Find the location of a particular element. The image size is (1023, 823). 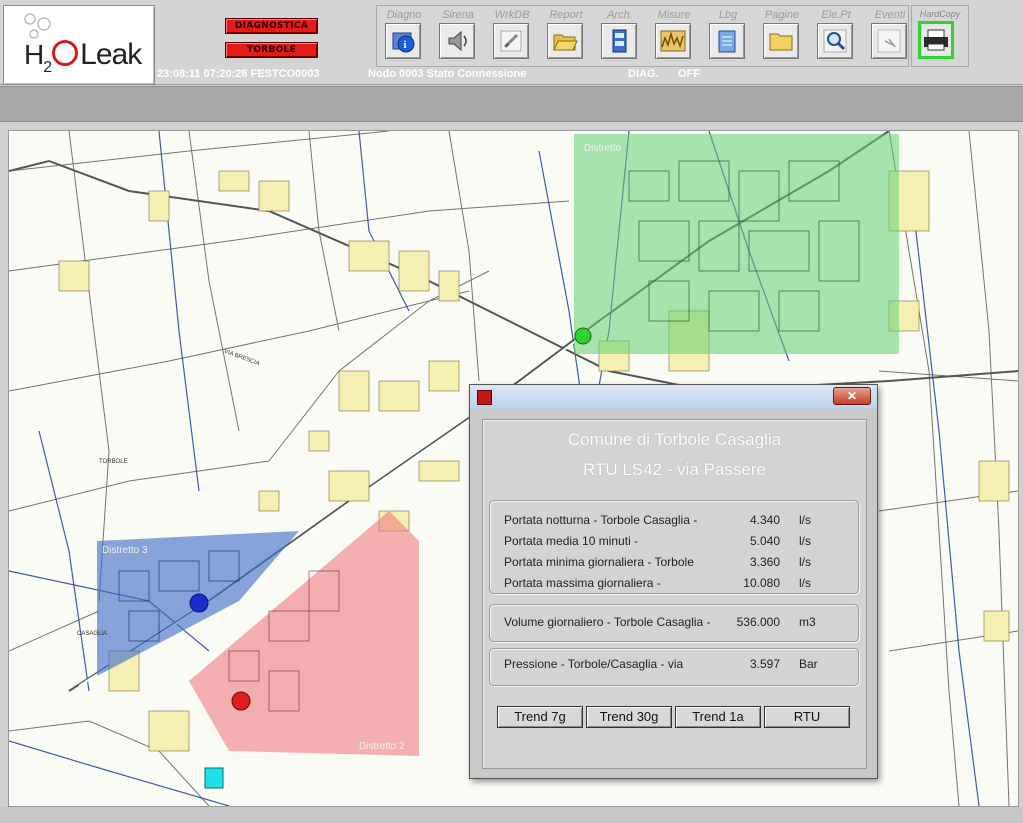

eventi-button is located at coordinates (889, 41).